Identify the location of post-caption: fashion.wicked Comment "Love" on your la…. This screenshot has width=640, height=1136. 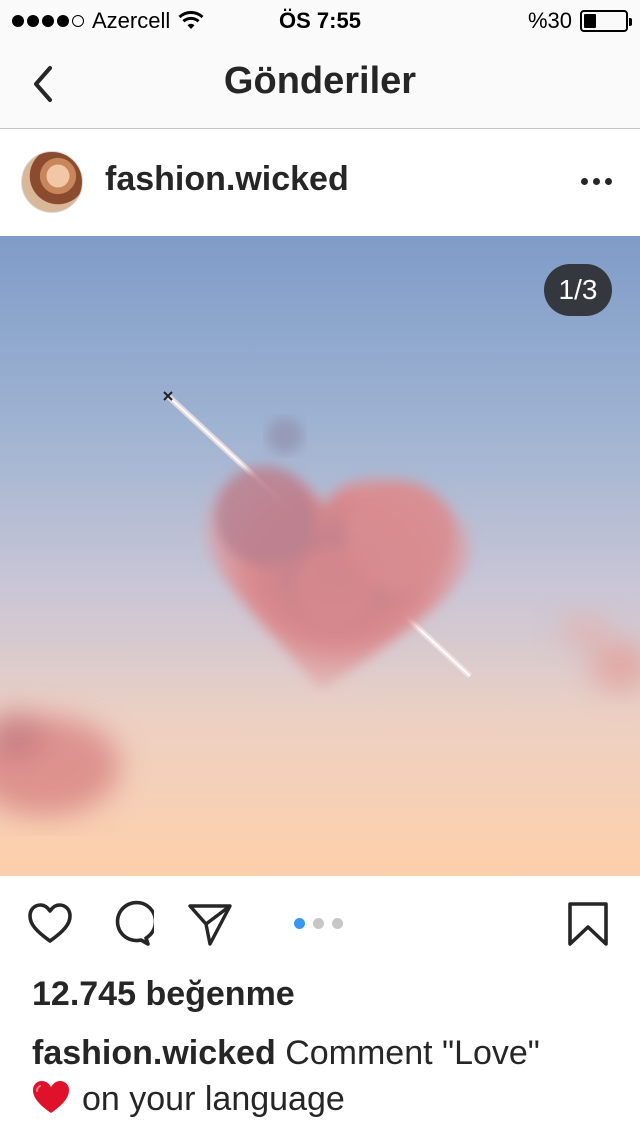
(327, 1076).